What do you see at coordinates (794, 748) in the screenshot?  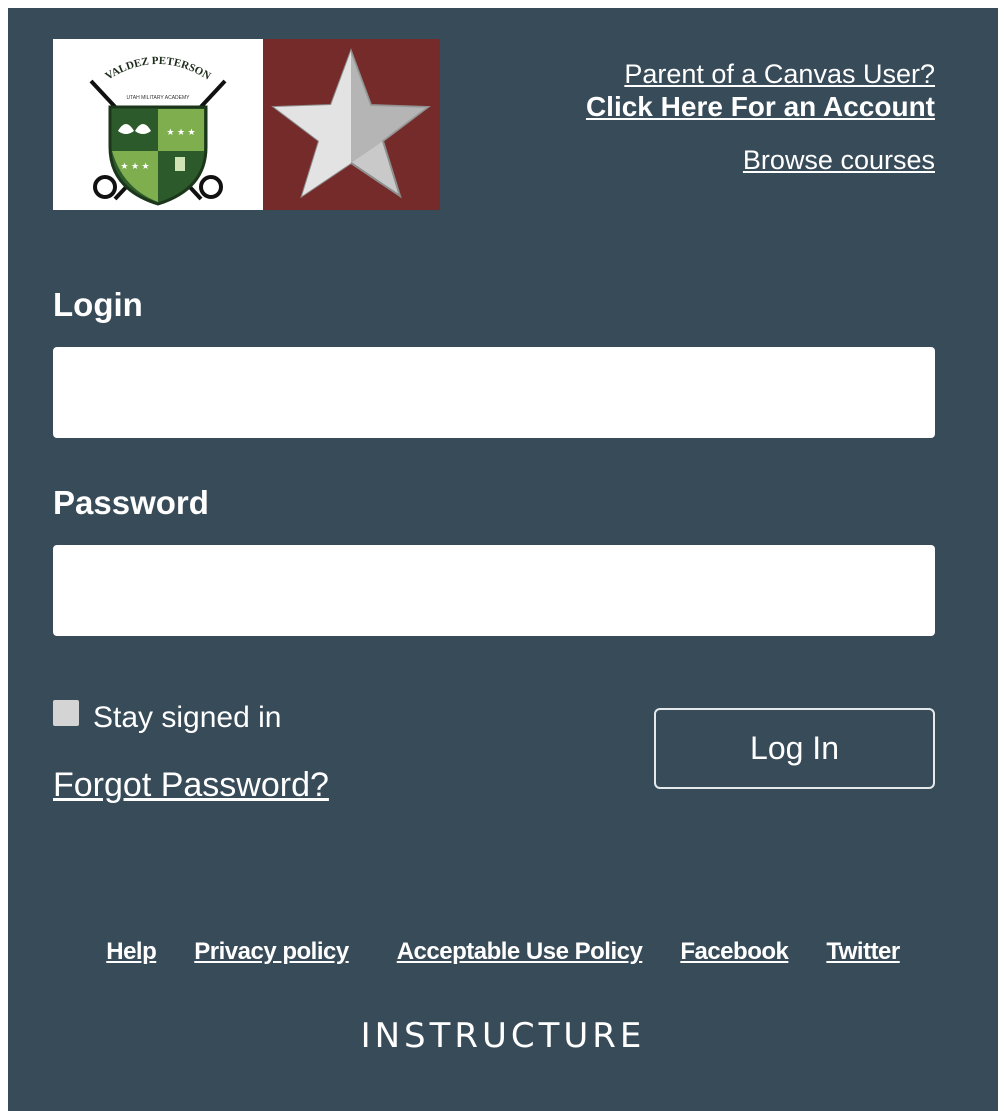 I see `log-in-button: Log In` at bounding box center [794, 748].